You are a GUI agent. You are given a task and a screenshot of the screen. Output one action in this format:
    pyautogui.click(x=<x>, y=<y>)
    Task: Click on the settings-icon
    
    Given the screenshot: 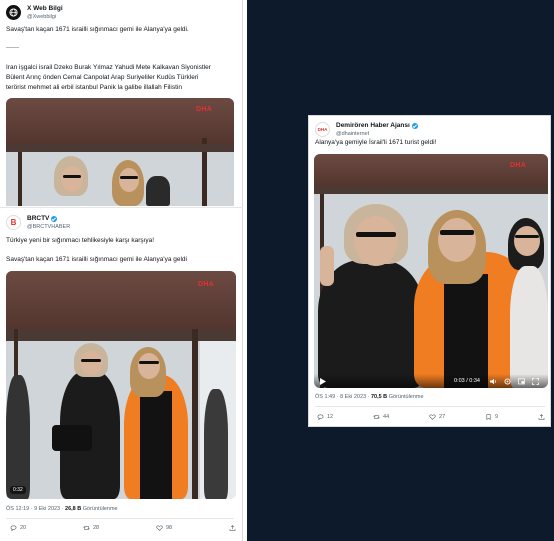 What is the action you would take?
    pyautogui.click(x=507, y=381)
    